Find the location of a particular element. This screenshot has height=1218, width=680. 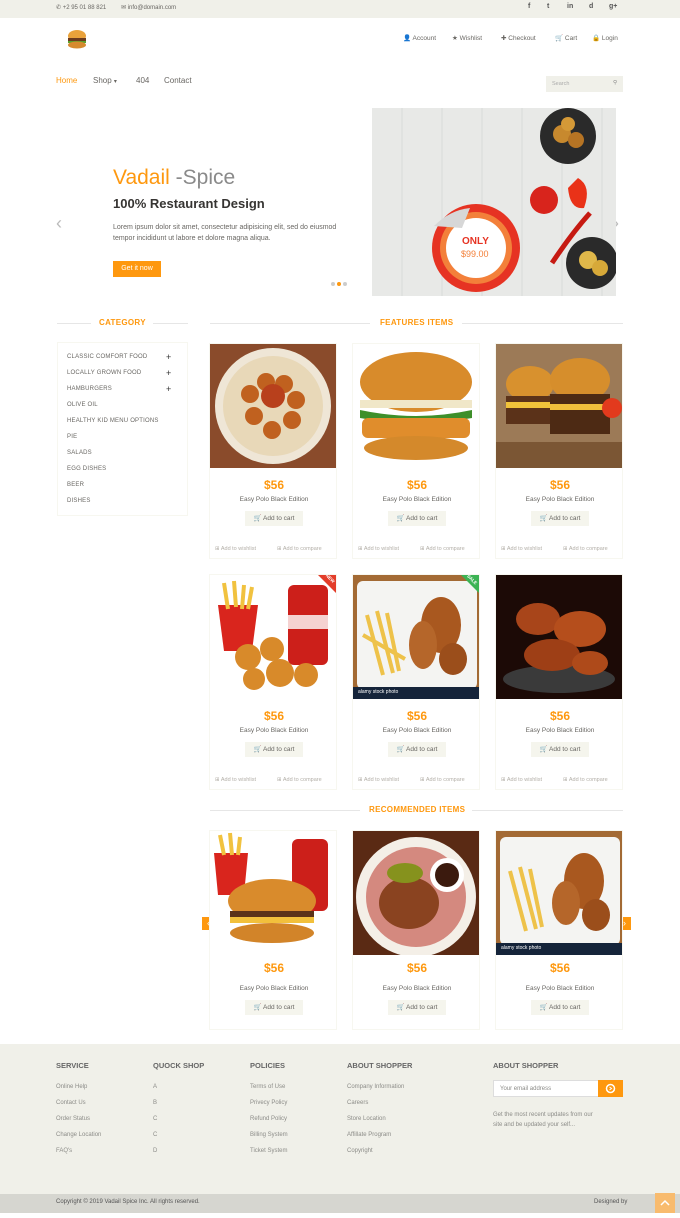

google-plus-icon: g+ is located at coordinates (613, 6).